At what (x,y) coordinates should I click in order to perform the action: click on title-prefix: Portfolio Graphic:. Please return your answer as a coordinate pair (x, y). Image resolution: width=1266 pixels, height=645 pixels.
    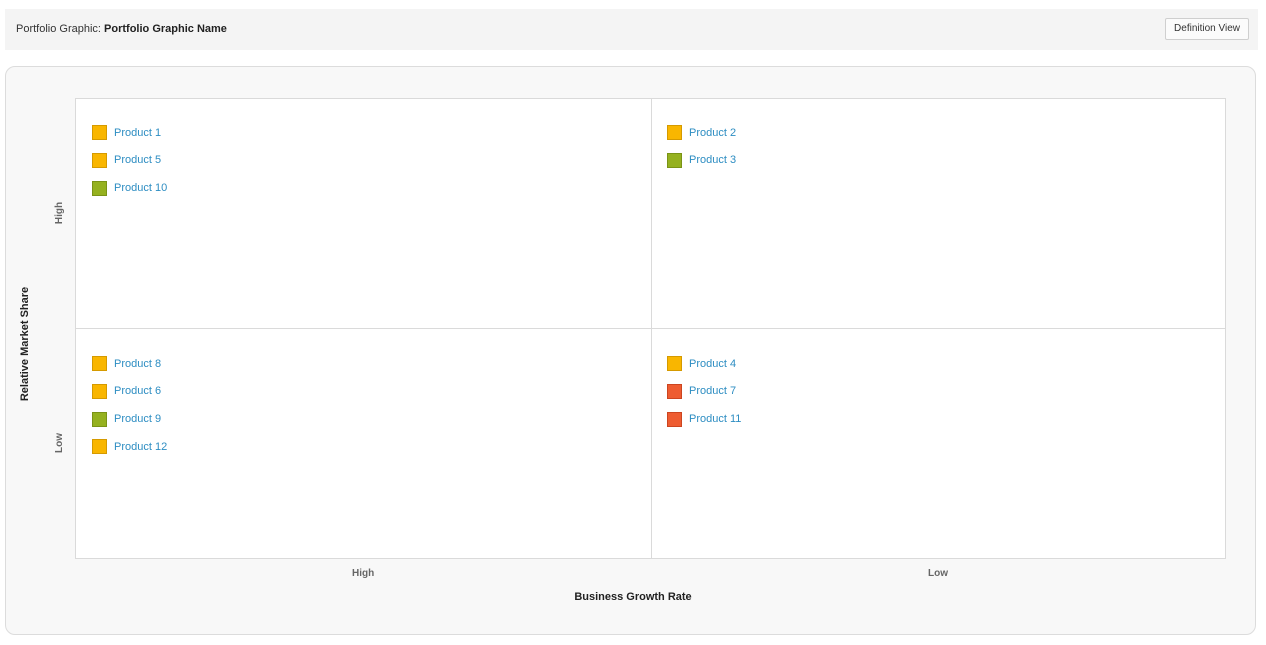
    Looking at the image, I should click on (58, 29).